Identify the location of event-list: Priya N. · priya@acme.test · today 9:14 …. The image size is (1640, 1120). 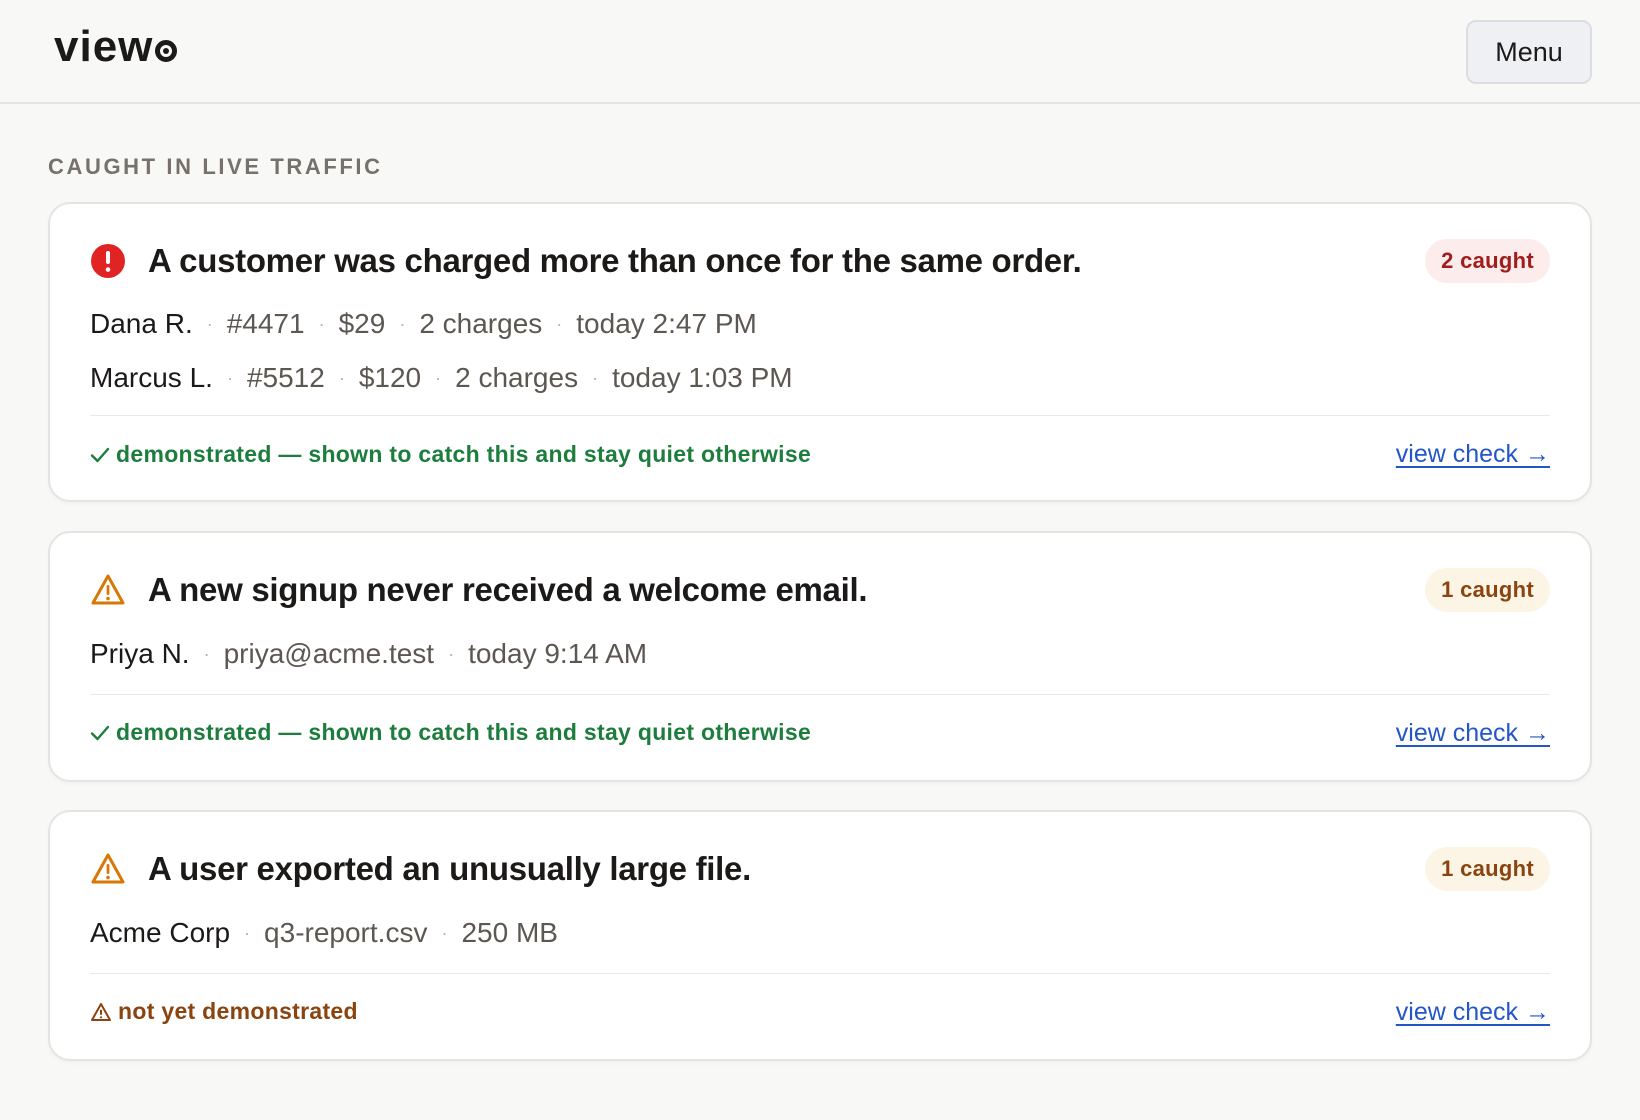
(820, 654).